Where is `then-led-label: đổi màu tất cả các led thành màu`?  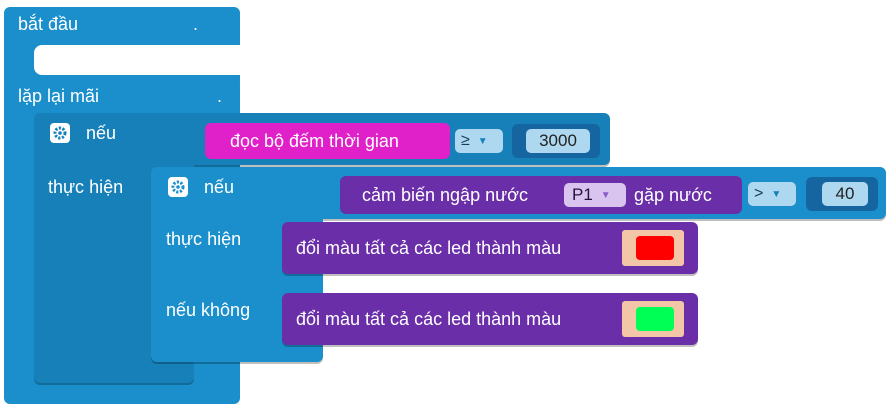
then-led-label: đổi màu tất cả các led thành màu is located at coordinates (429, 248).